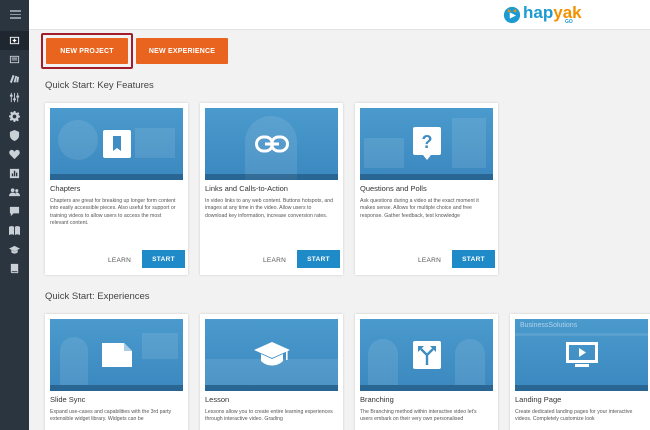 Image resolution: width=650 pixels, height=430 pixels. I want to click on card-title: Landing Page, so click(538, 399).